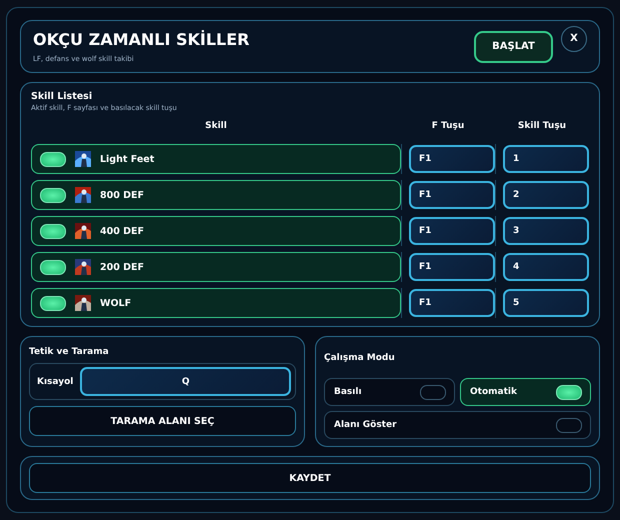  I want to click on skill-row: WOLF, so click(216, 303).